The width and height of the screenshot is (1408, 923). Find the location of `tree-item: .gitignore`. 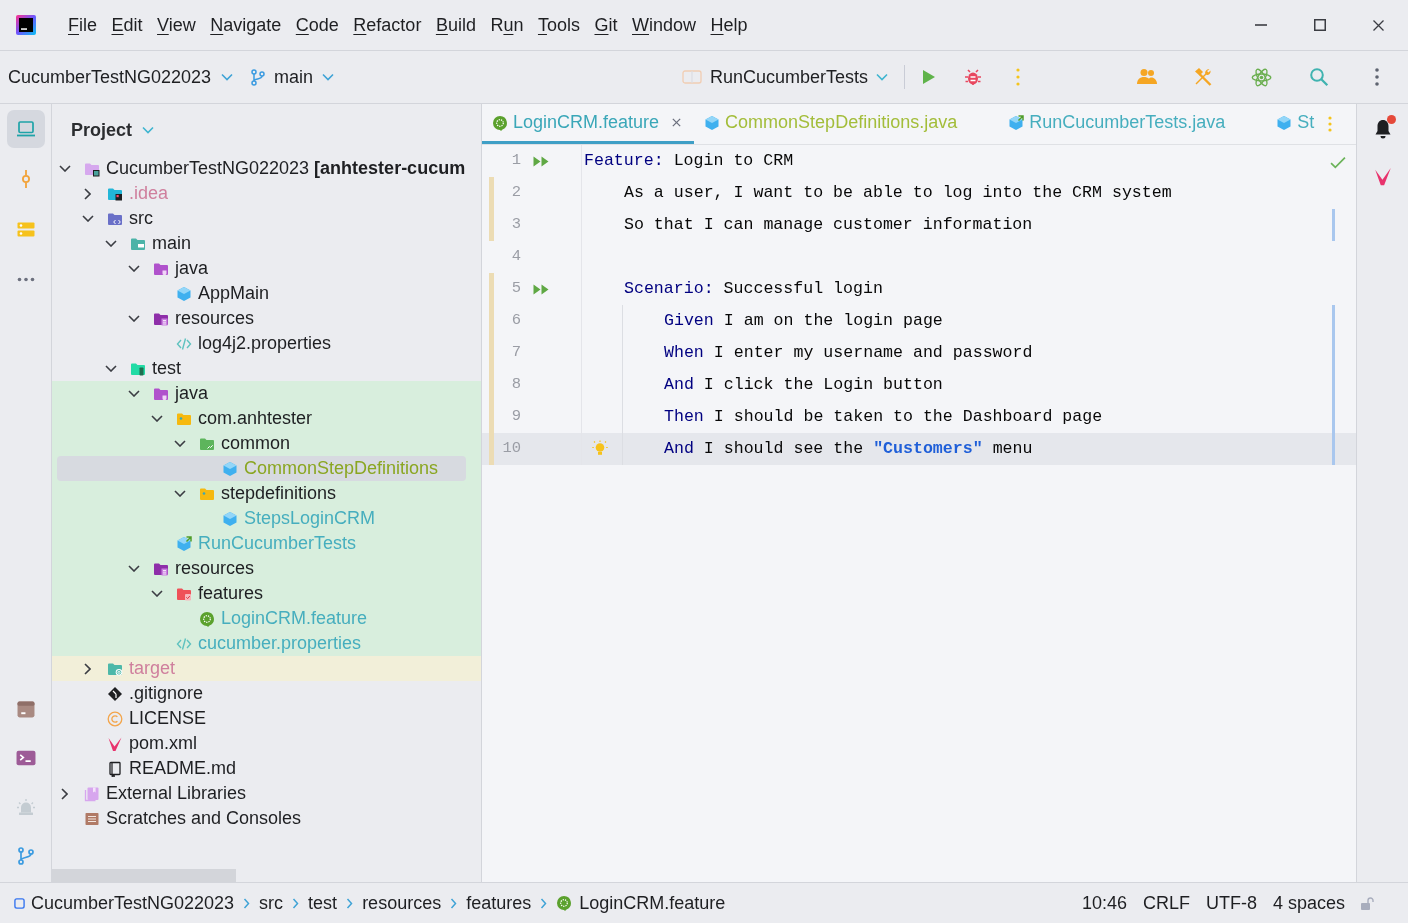

tree-item: .gitignore is located at coordinates (261, 693).